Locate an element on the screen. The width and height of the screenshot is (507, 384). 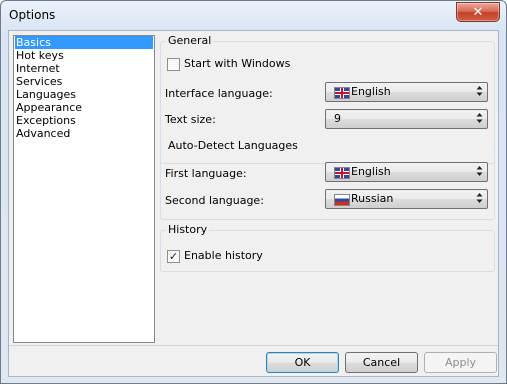
first-language-label: First language: is located at coordinates (206, 173).